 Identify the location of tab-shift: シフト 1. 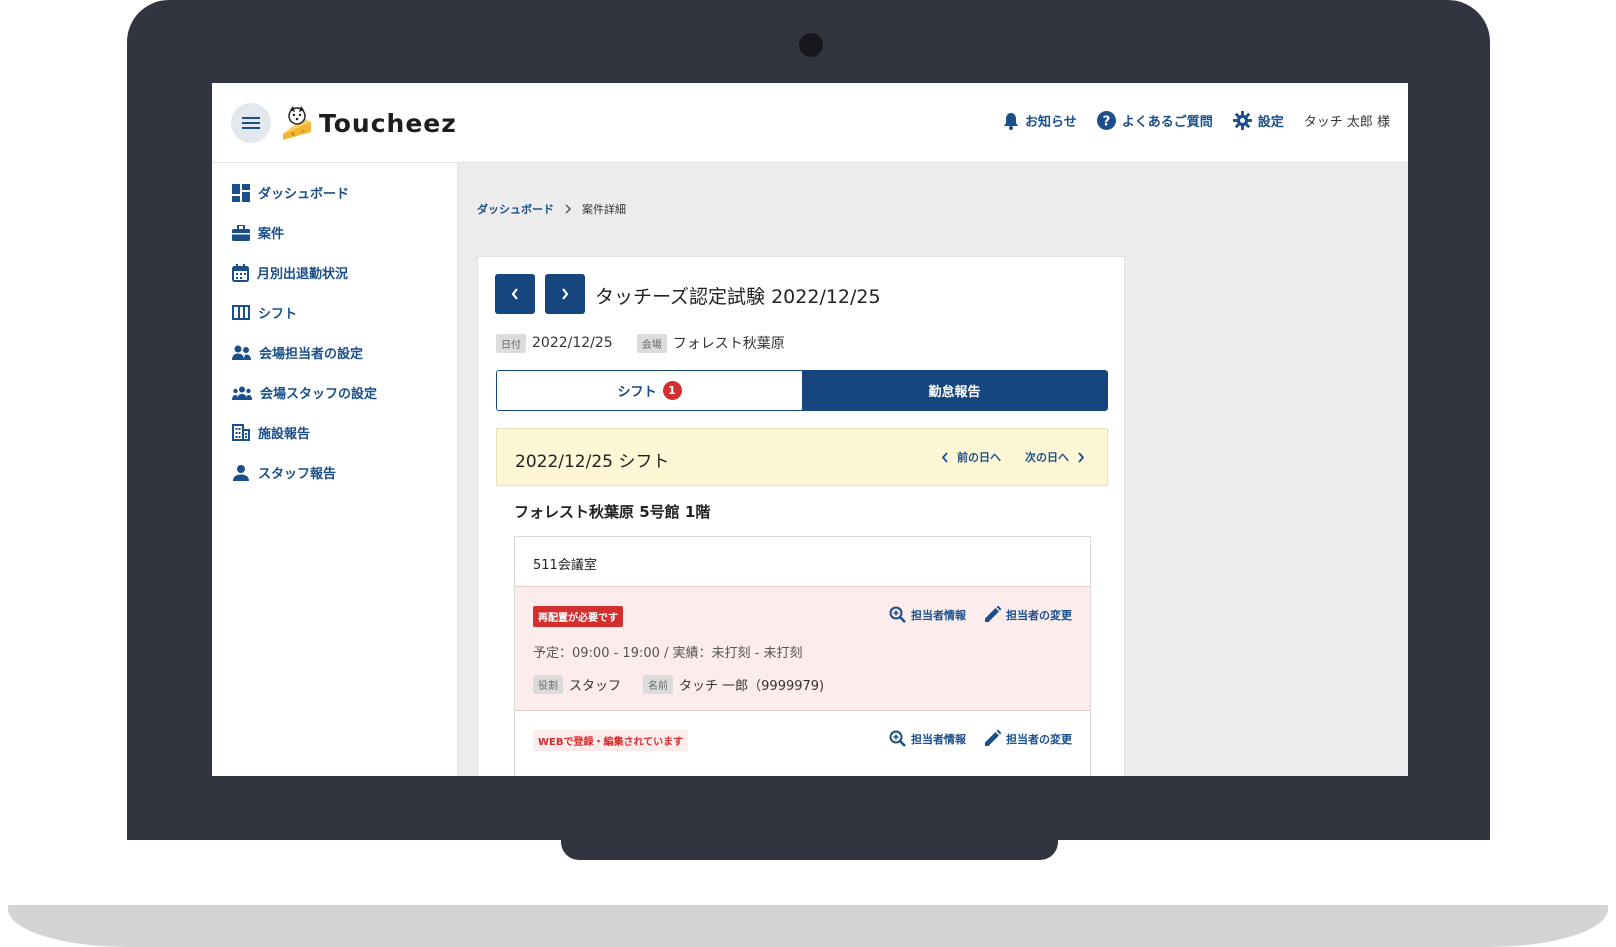
(649, 390).